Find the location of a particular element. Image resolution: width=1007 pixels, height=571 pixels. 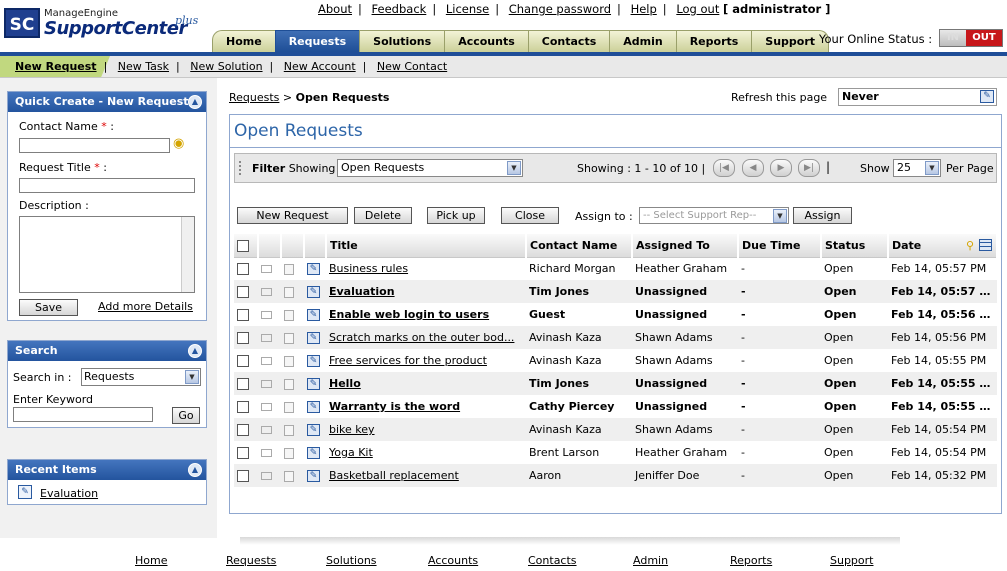

column-assigned-to: Assigned To is located at coordinates (685, 246).